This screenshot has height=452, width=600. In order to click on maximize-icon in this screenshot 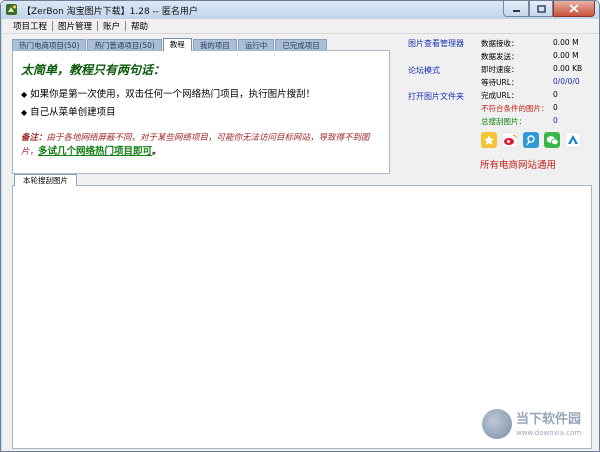, I will do `click(541, 8)`.